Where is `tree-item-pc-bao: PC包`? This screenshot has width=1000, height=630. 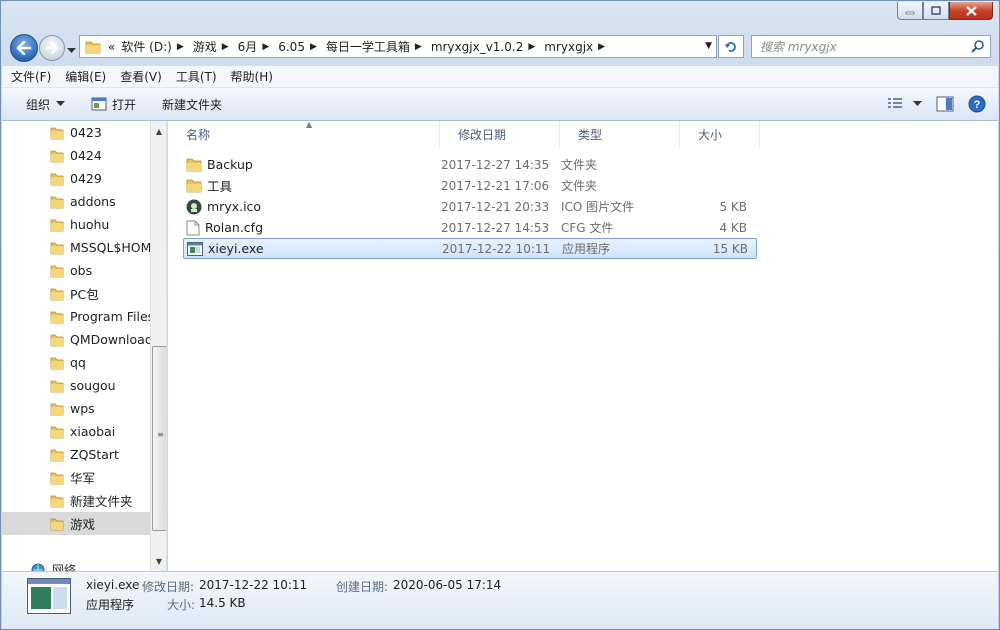 tree-item-pc-bao: PC包 is located at coordinates (76, 293).